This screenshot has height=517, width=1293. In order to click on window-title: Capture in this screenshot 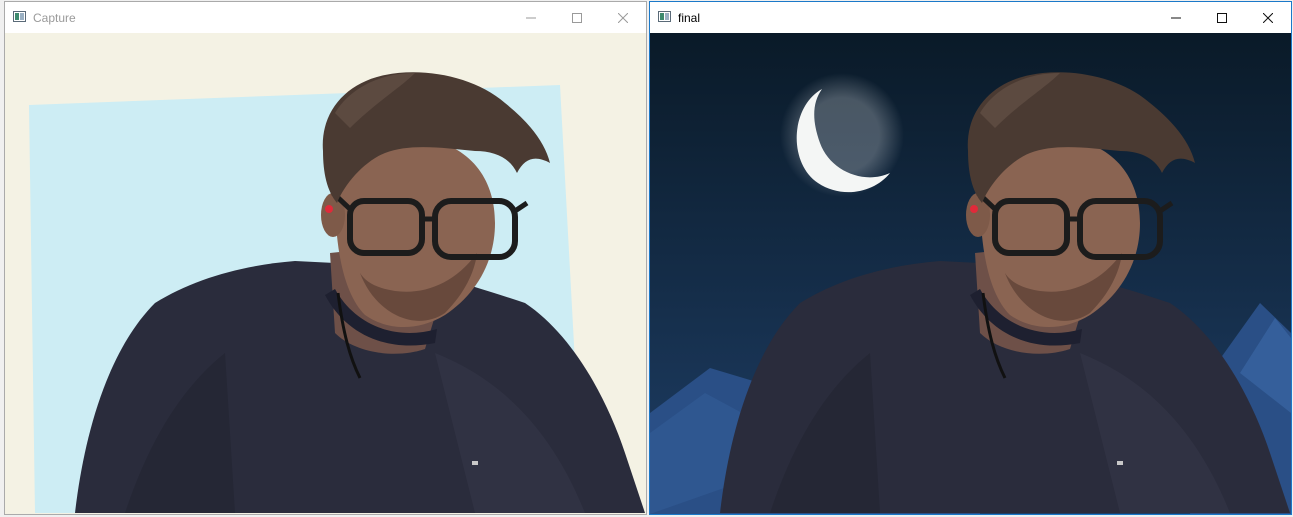, I will do `click(54, 18)`.